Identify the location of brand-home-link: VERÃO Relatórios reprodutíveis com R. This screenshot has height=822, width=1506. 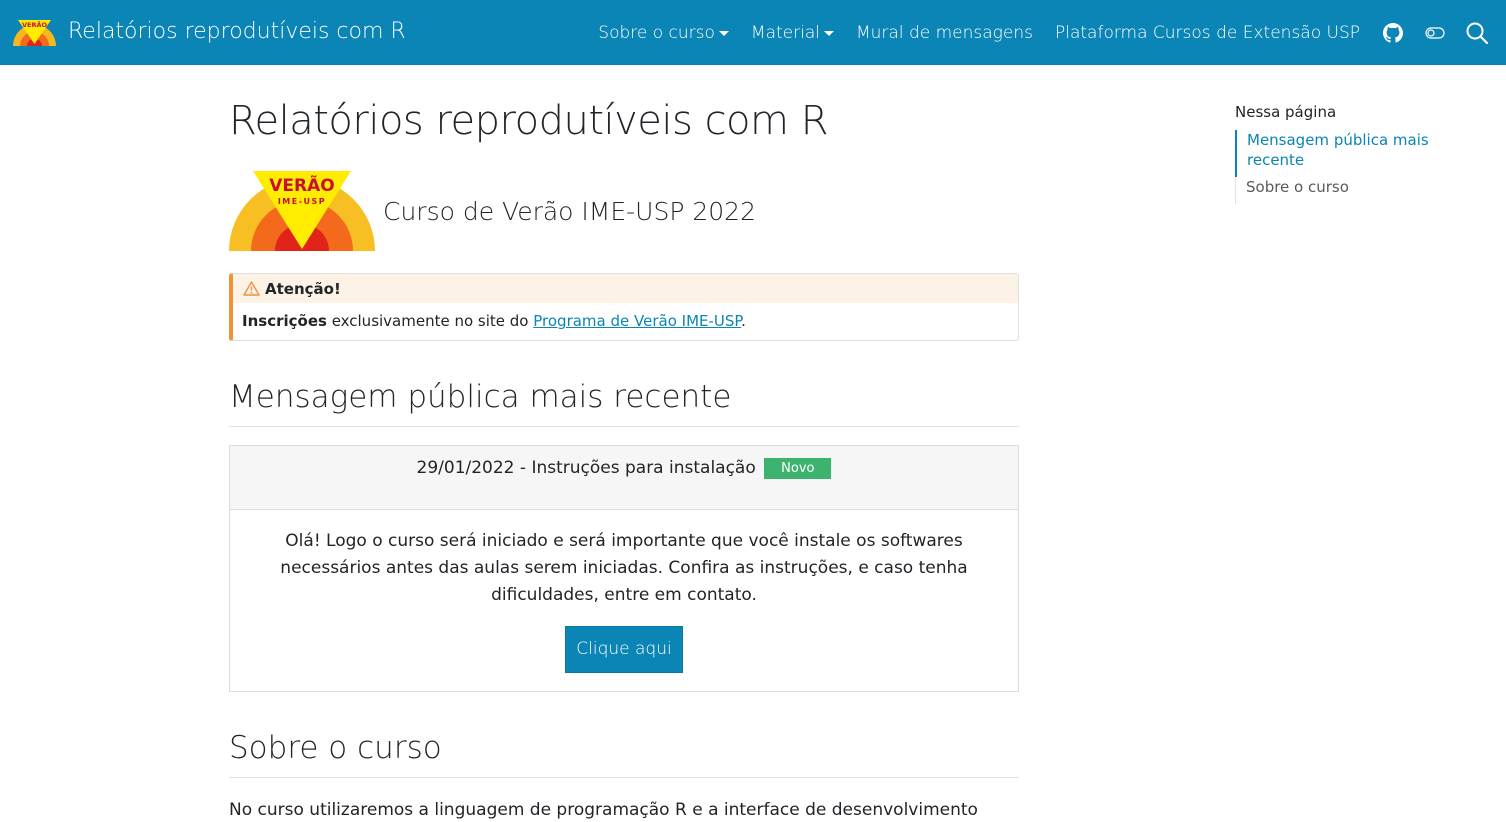
(209, 31).